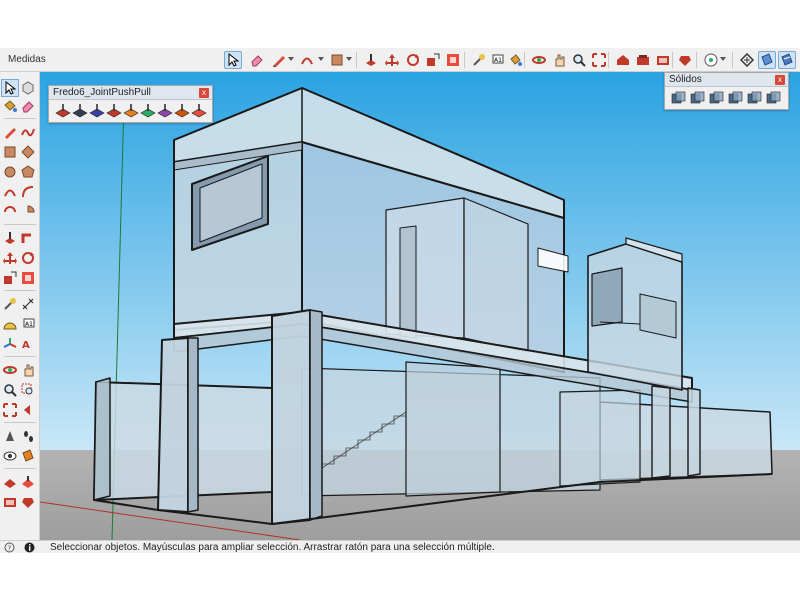  Describe the element at coordinates (711, 60) in the screenshot. I see `geo-location-icon` at that location.